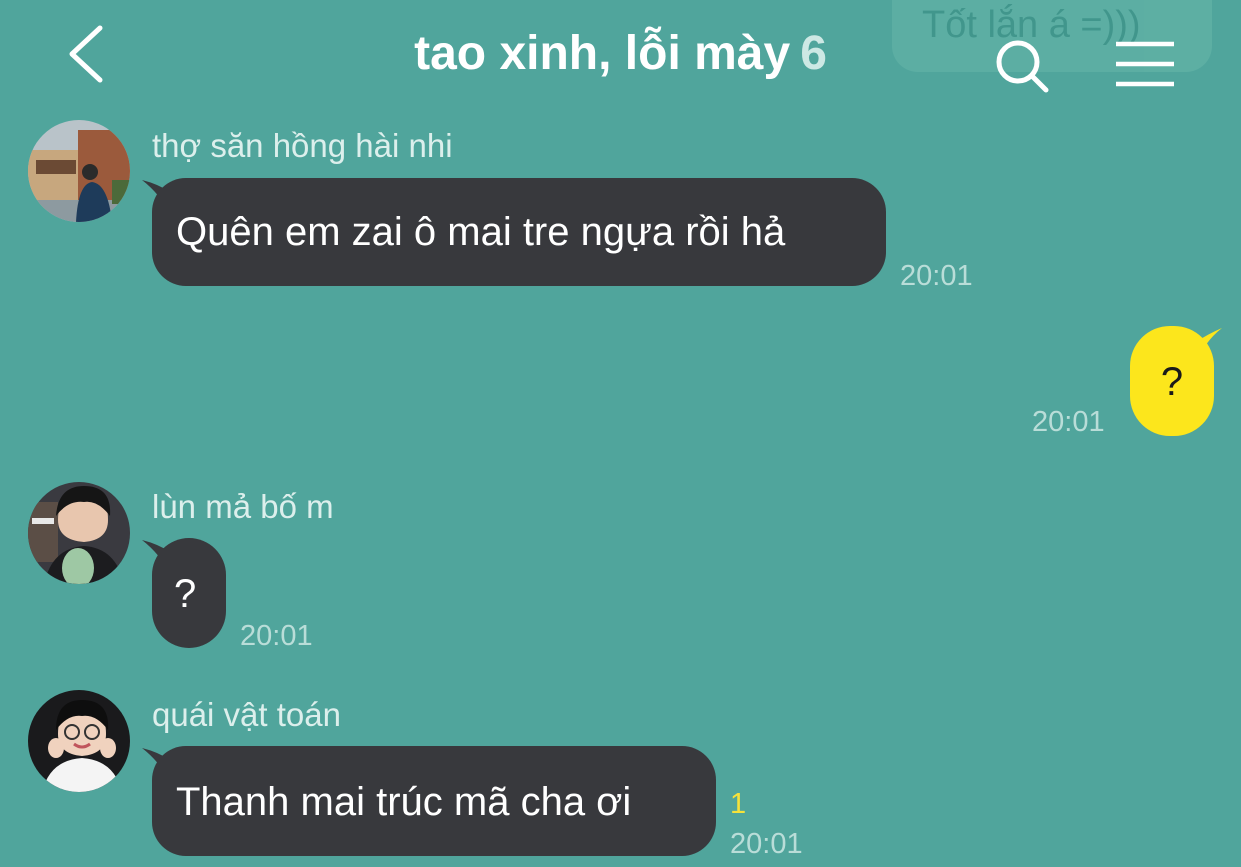 This screenshot has height=867, width=1241. I want to click on message-bubble: ?, so click(189, 593).